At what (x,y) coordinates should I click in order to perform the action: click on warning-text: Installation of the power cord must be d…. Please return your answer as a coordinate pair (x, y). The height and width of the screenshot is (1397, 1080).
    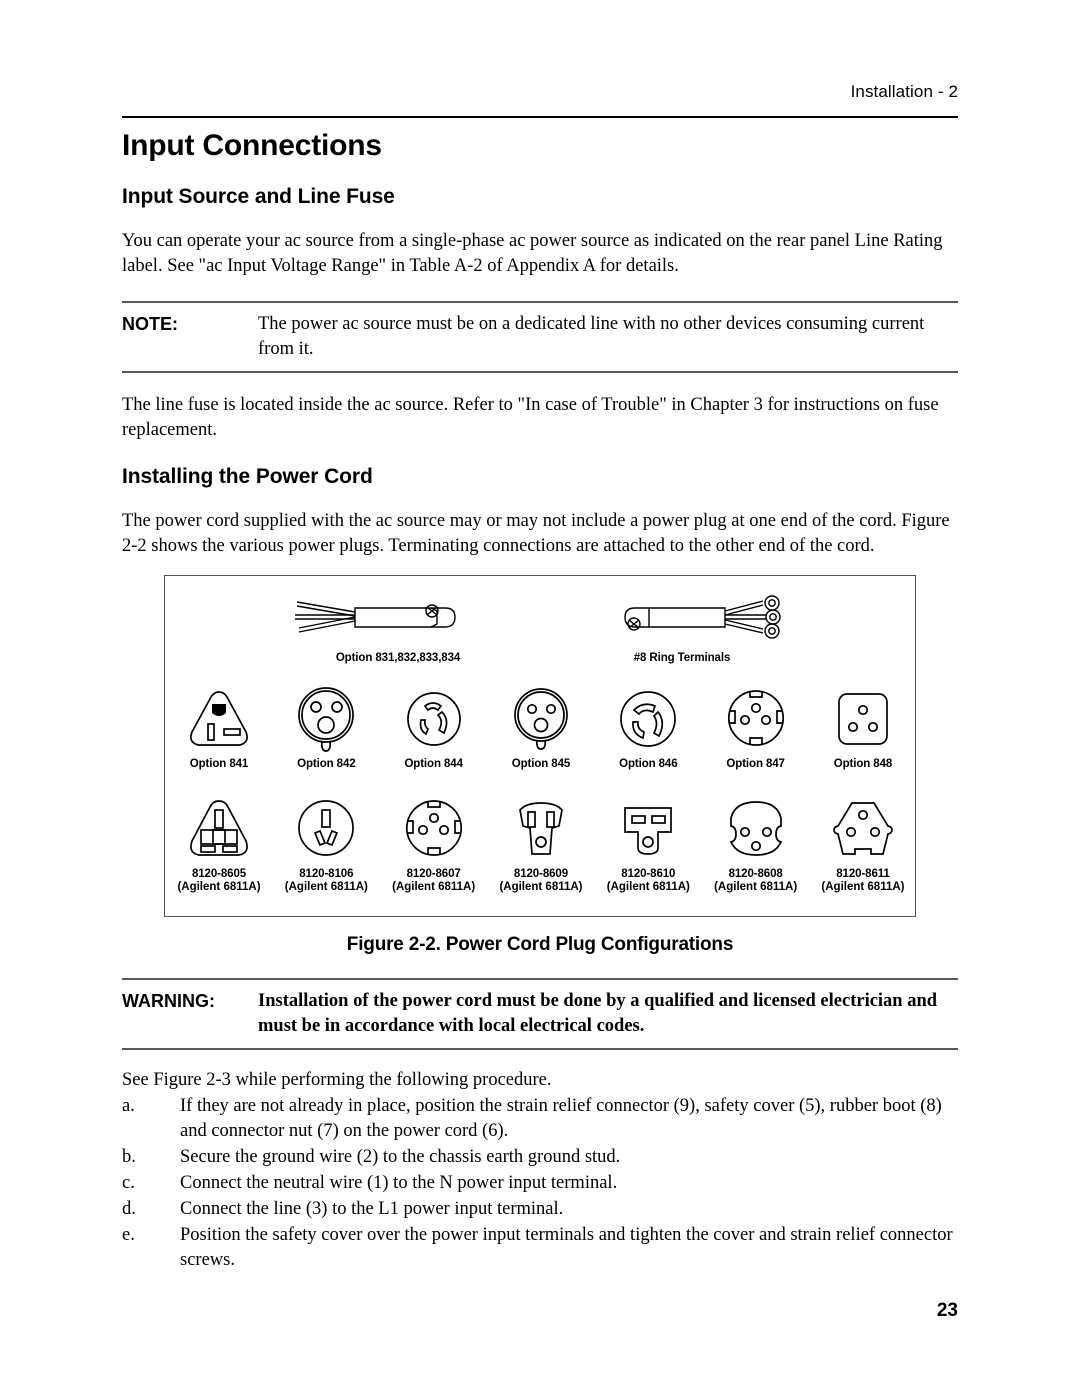
    Looking at the image, I should click on (598, 1013).